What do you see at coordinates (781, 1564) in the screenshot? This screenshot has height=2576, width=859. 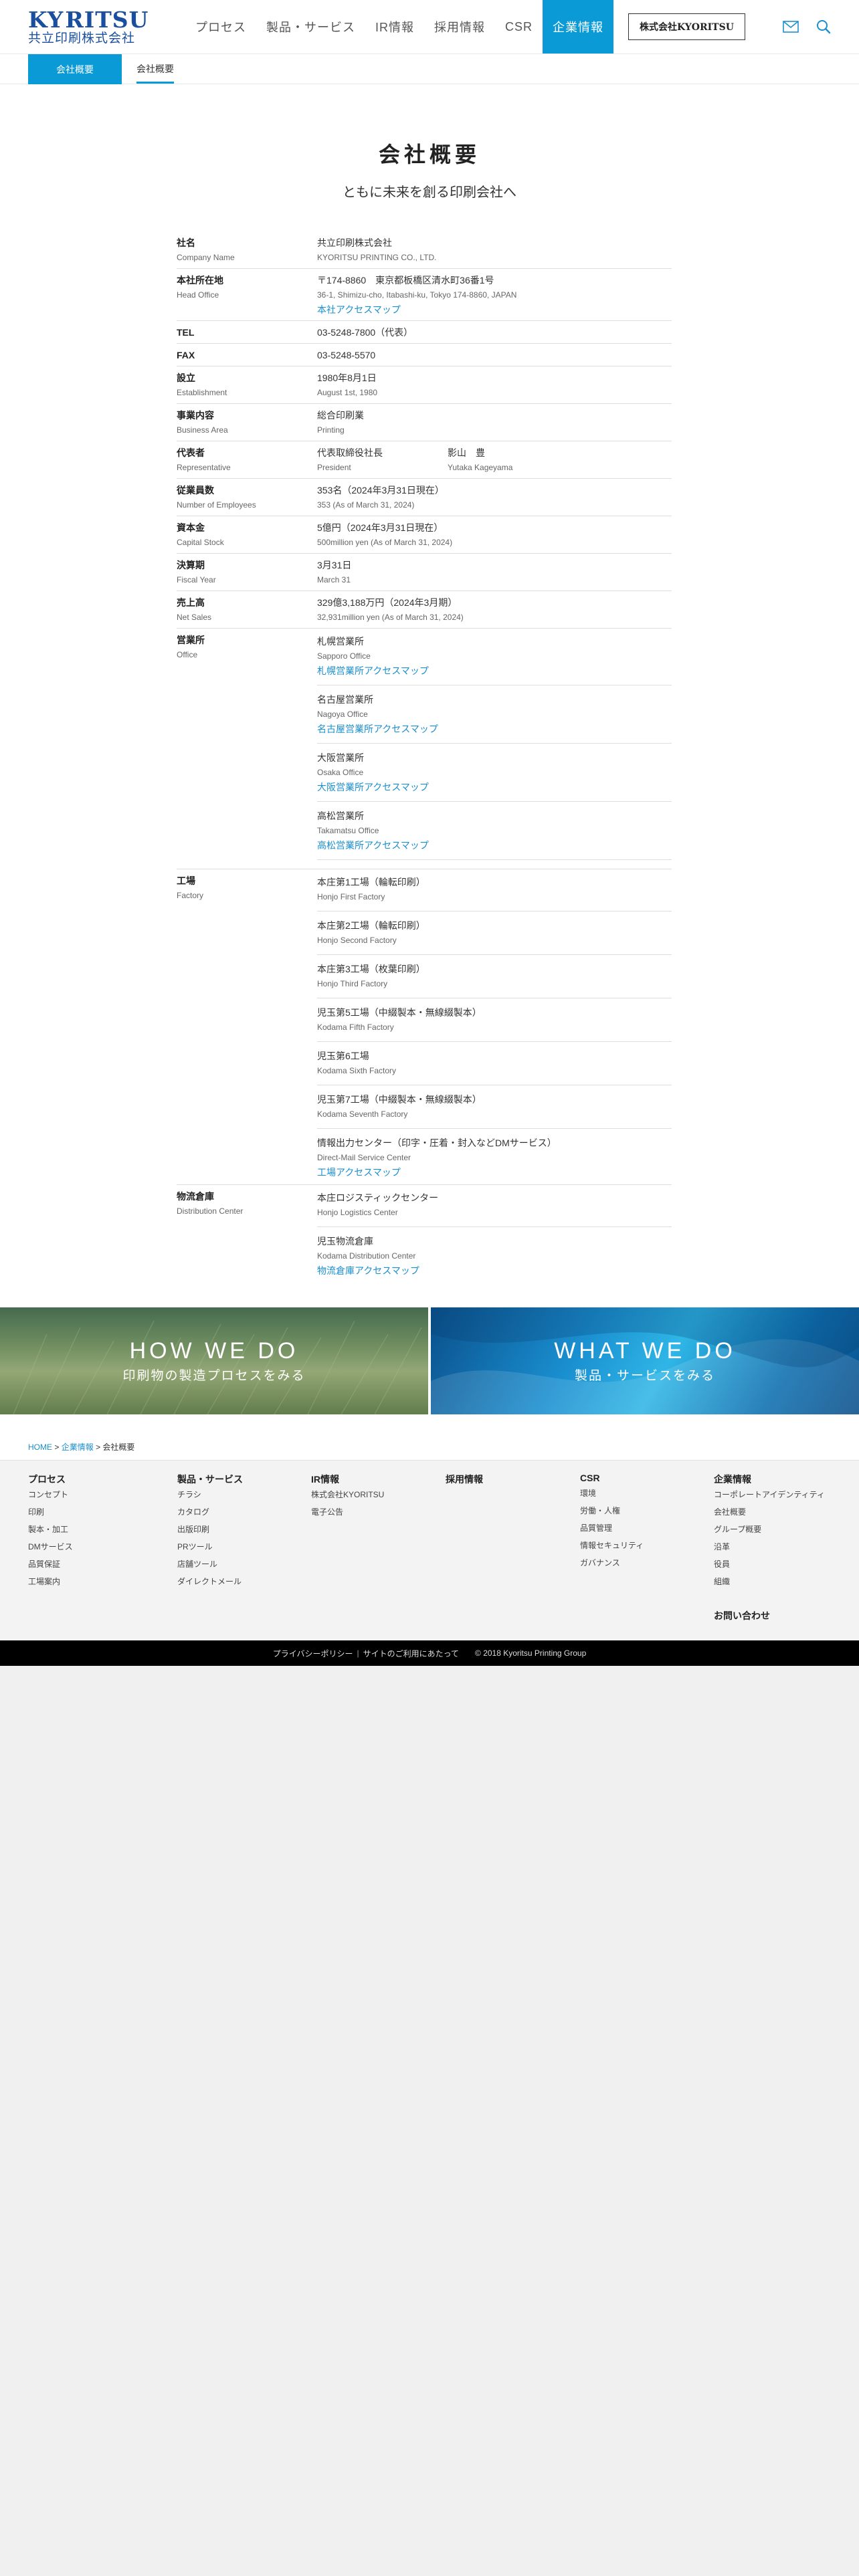 I see `footer-link: 役員` at bounding box center [781, 1564].